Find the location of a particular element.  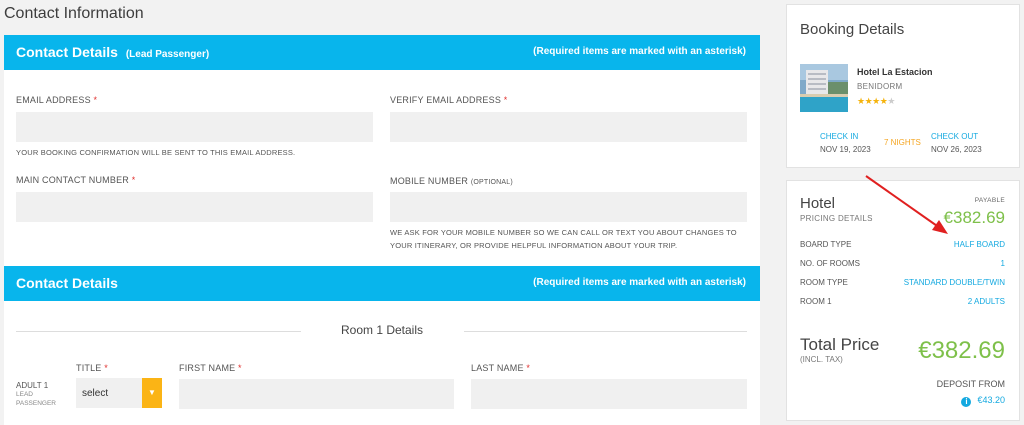

last-name-label: LAST NAME * is located at coordinates (500, 368).